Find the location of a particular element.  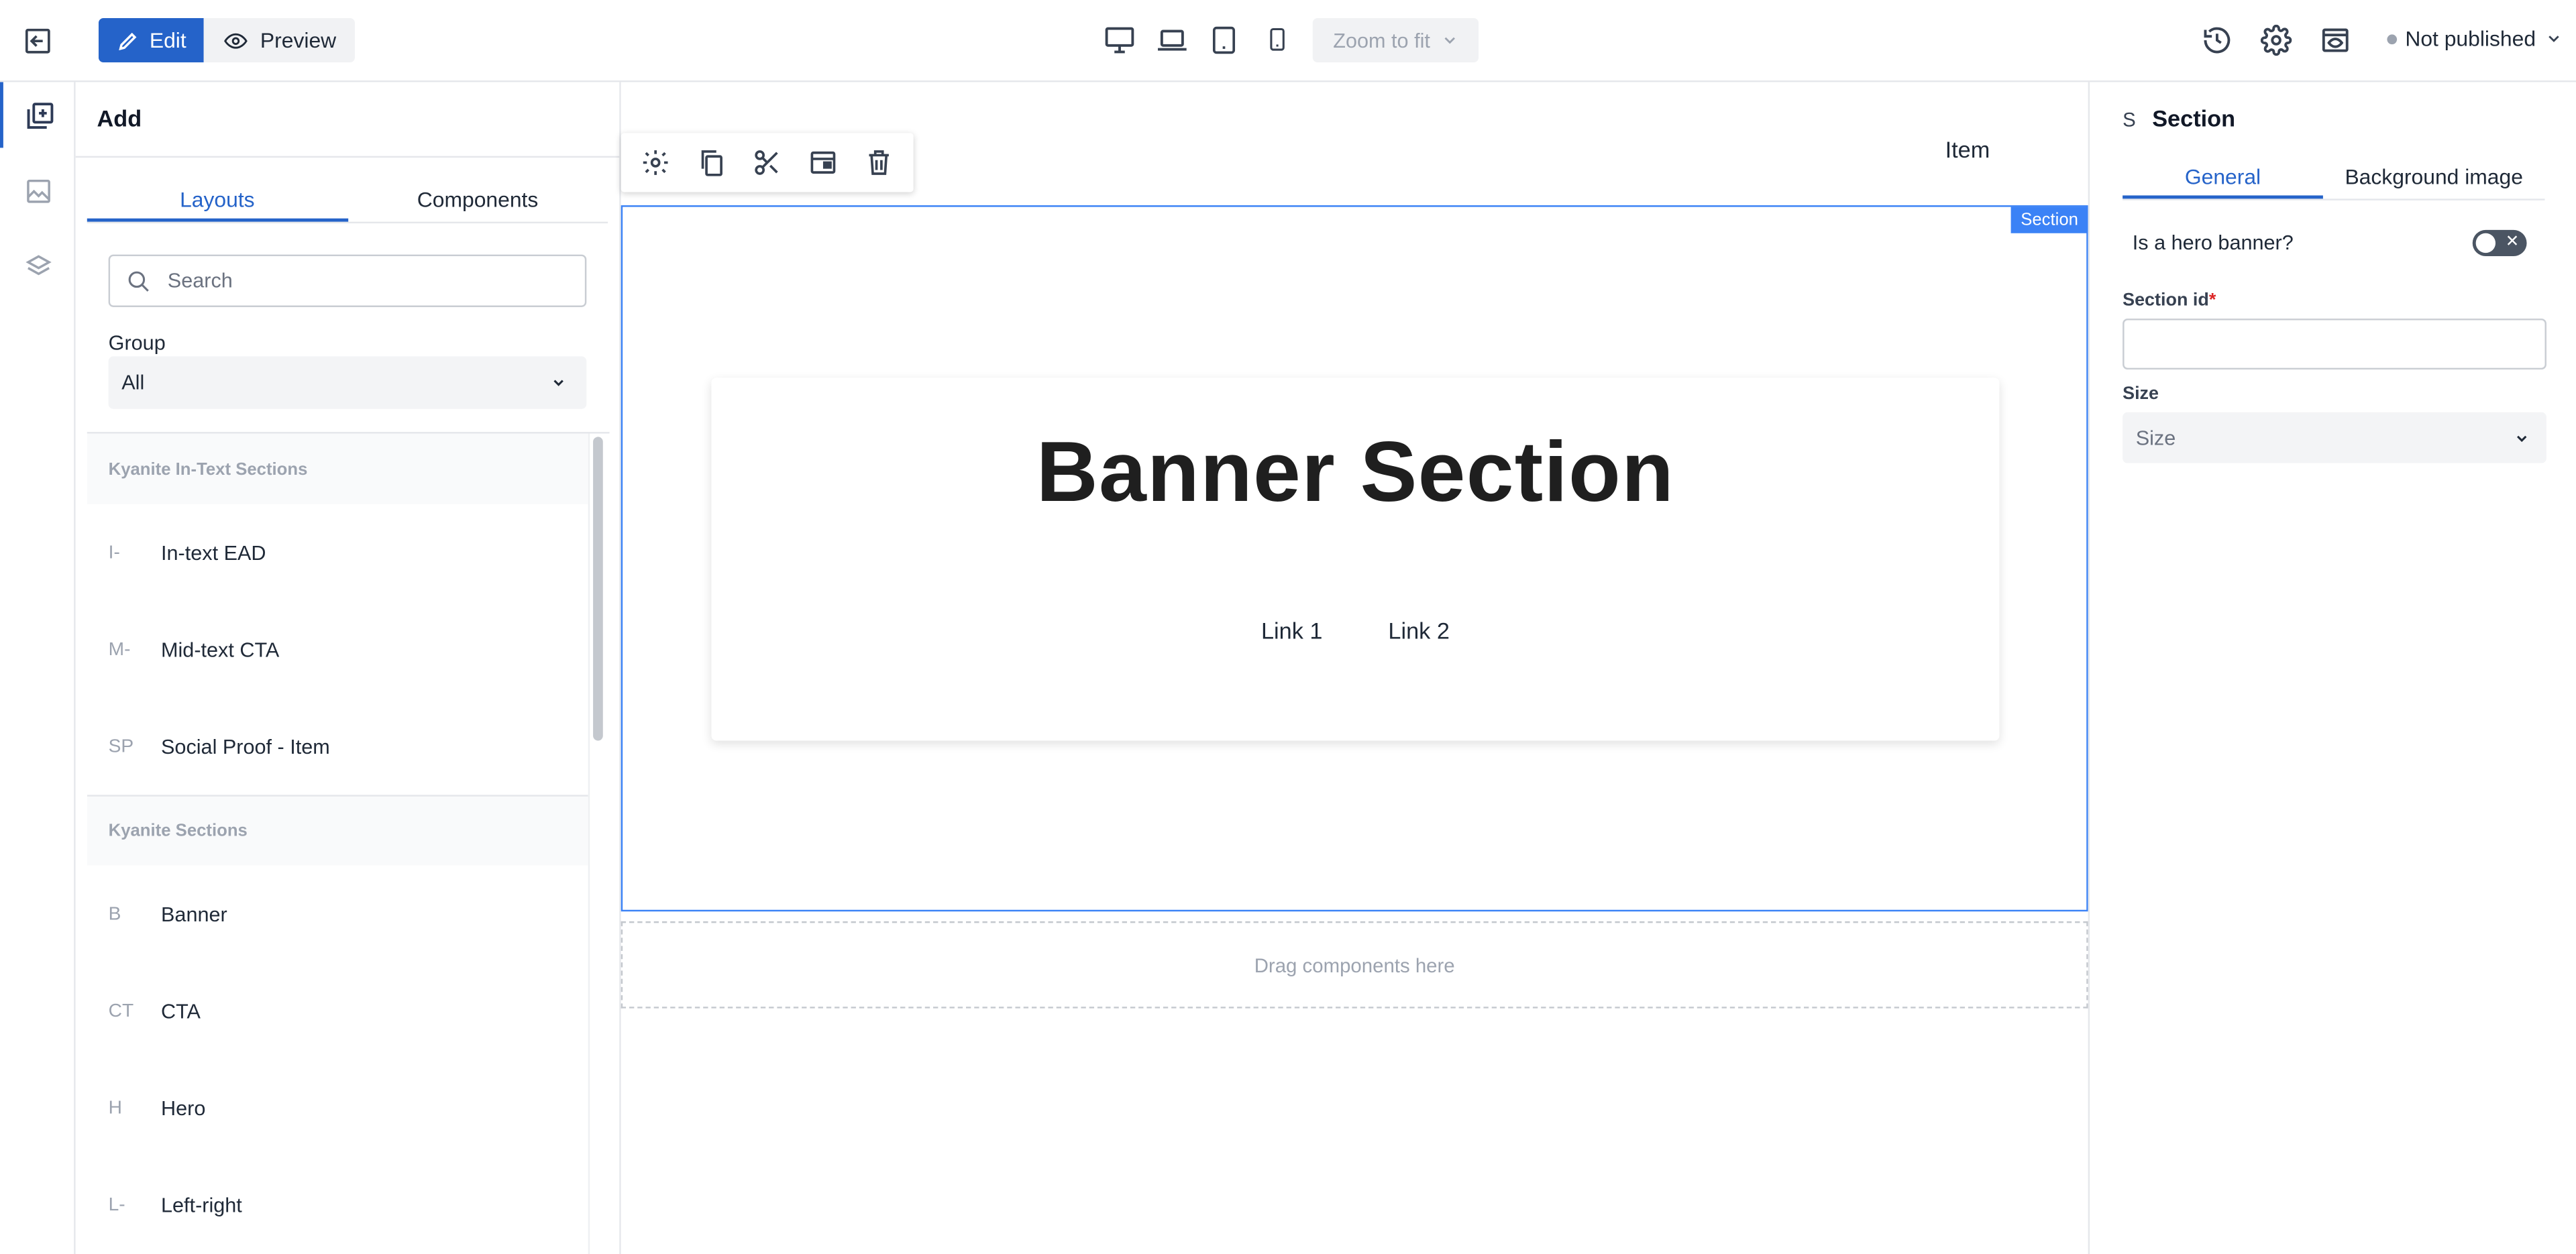

category-header: Kyanite Sections is located at coordinates (337, 830).